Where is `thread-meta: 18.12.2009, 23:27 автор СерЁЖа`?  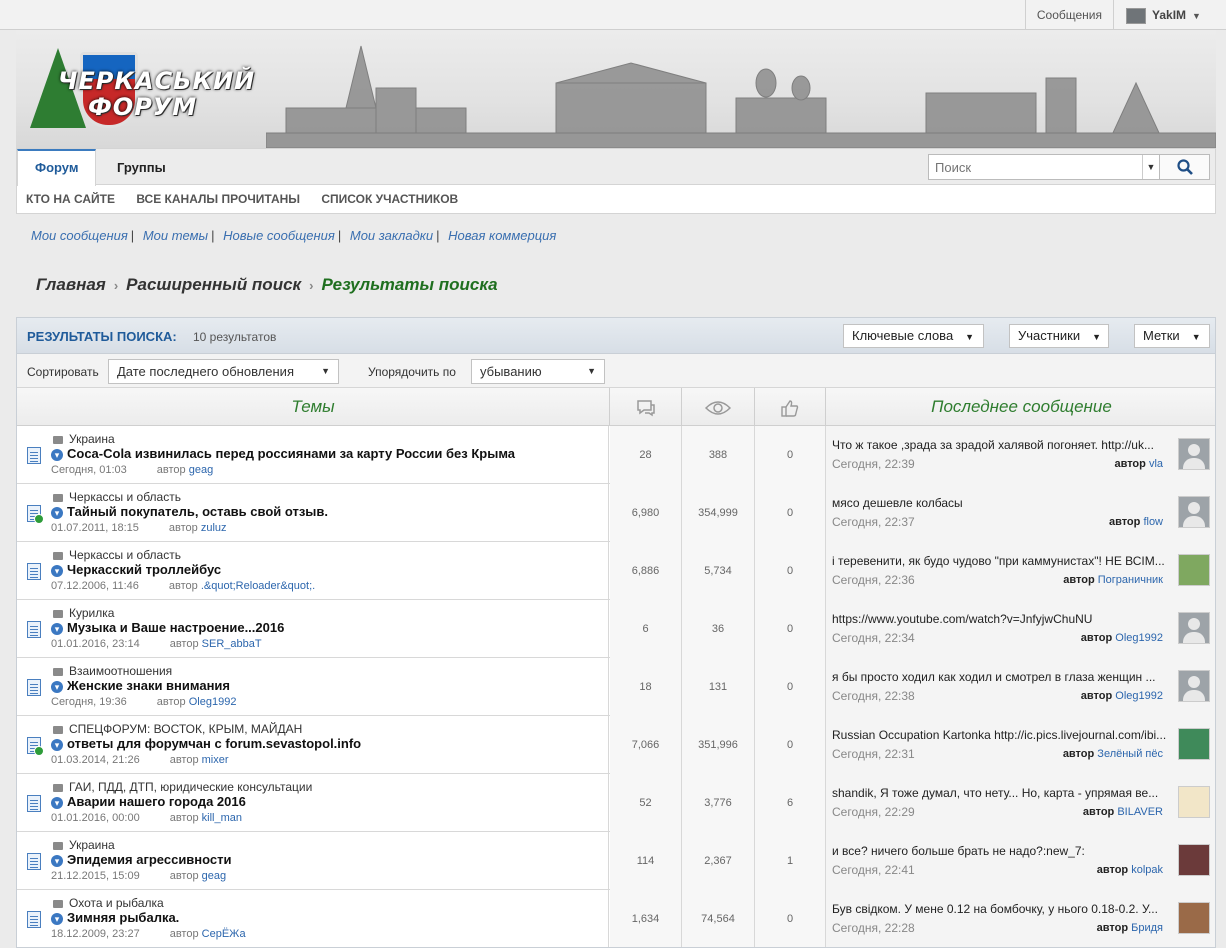
thread-meta: 18.12.2009, 23:27 автор СерЁЖа is located at coordinates (148, 934).